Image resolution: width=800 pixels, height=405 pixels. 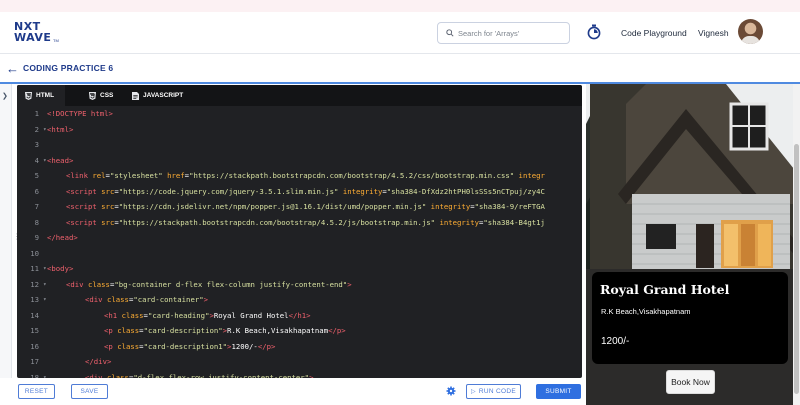 What do you see at coordinates (168, 299) in the screenshot?
I see `code-token: "card-container"` at bounding box center [168, 299].